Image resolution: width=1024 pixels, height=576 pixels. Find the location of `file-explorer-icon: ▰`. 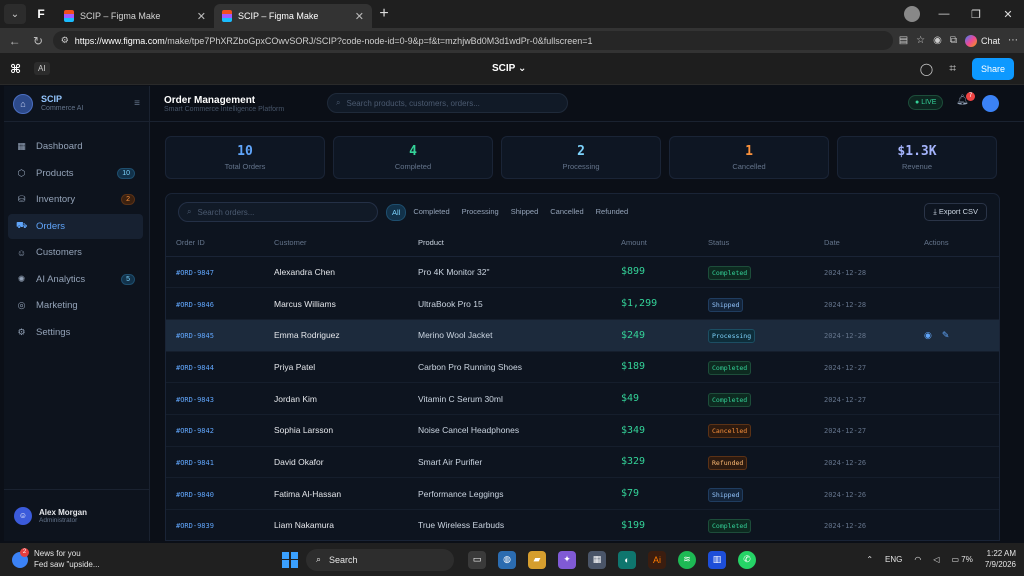

file-explorer-icon: ▰ is located at coordinates (537, 559).